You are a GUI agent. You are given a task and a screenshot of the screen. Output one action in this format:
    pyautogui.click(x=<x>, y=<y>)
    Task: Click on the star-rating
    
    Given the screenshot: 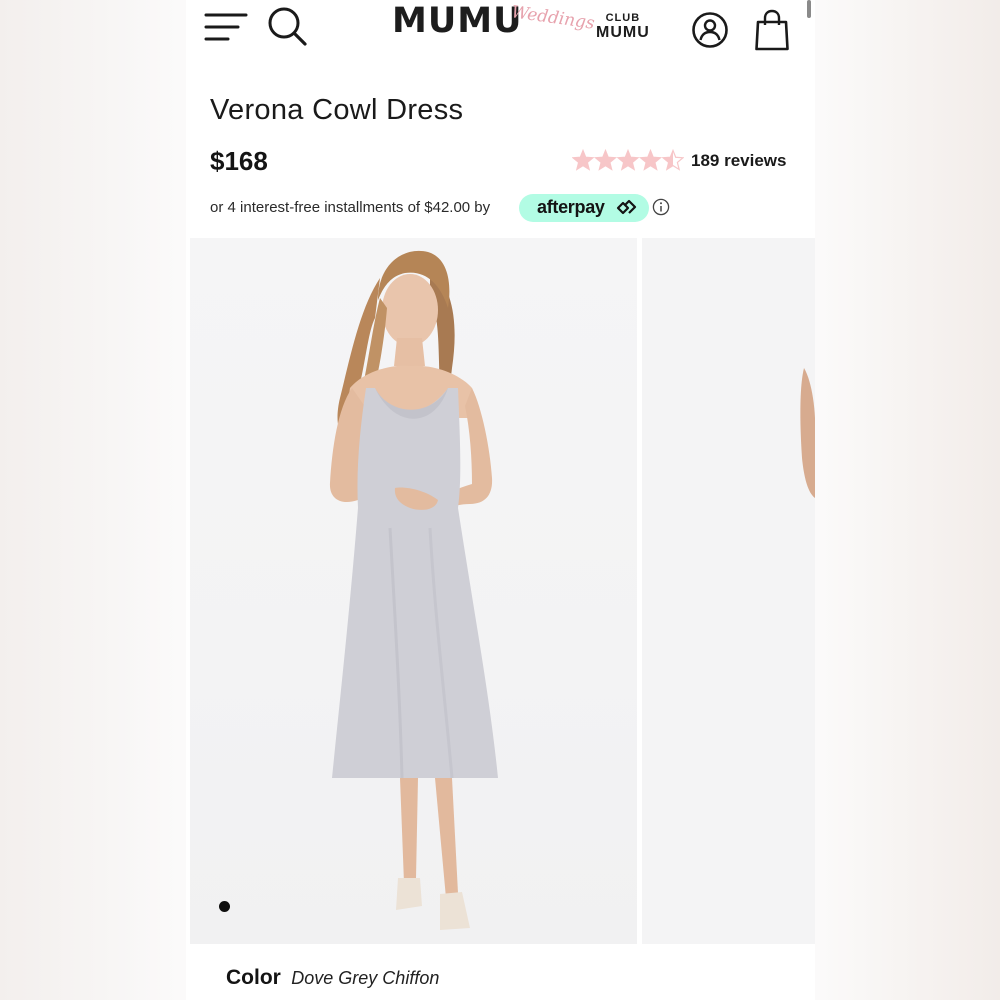 What is the action you would take?
    pyautogui.click(x=628, y=159)
    